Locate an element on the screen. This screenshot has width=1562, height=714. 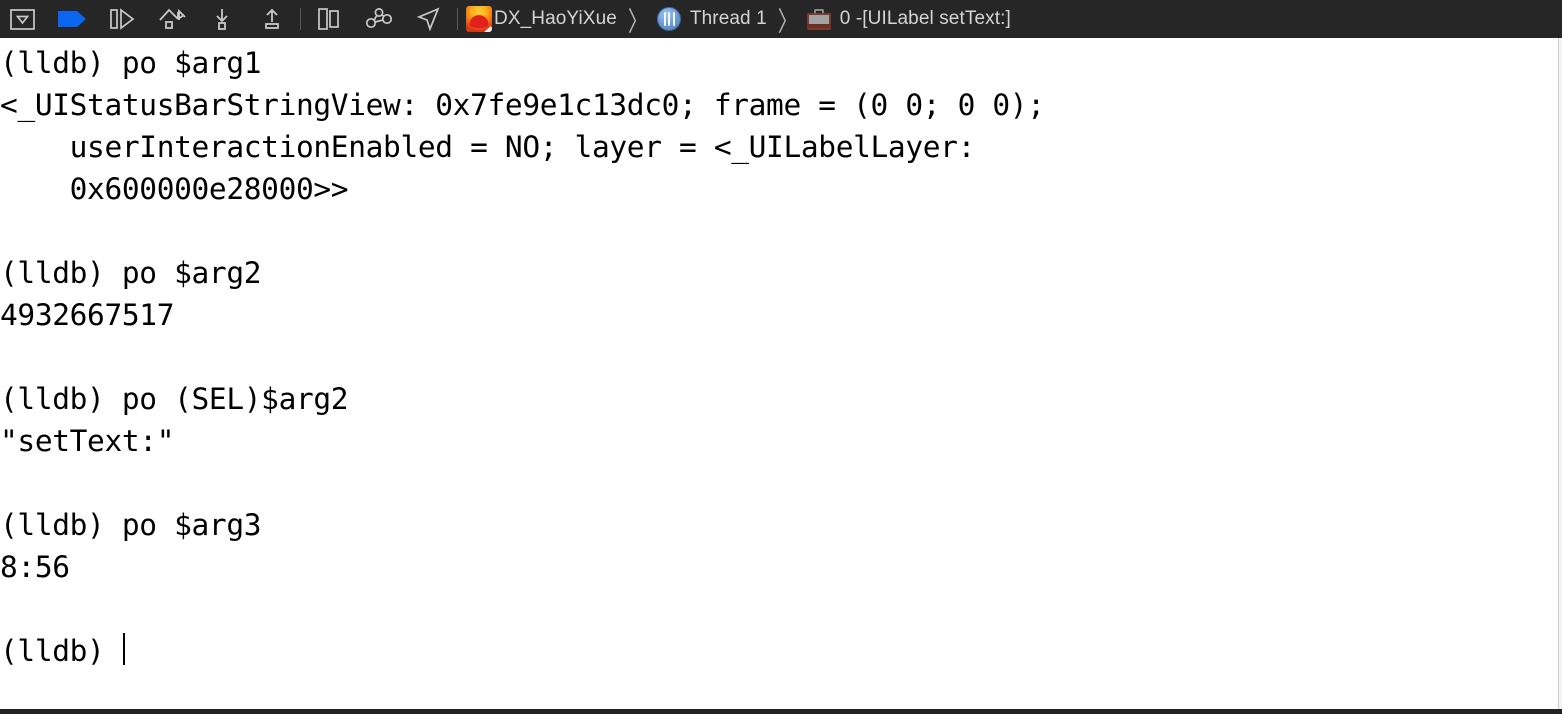
memory-graph-icon is located at coordinates (379, 19).